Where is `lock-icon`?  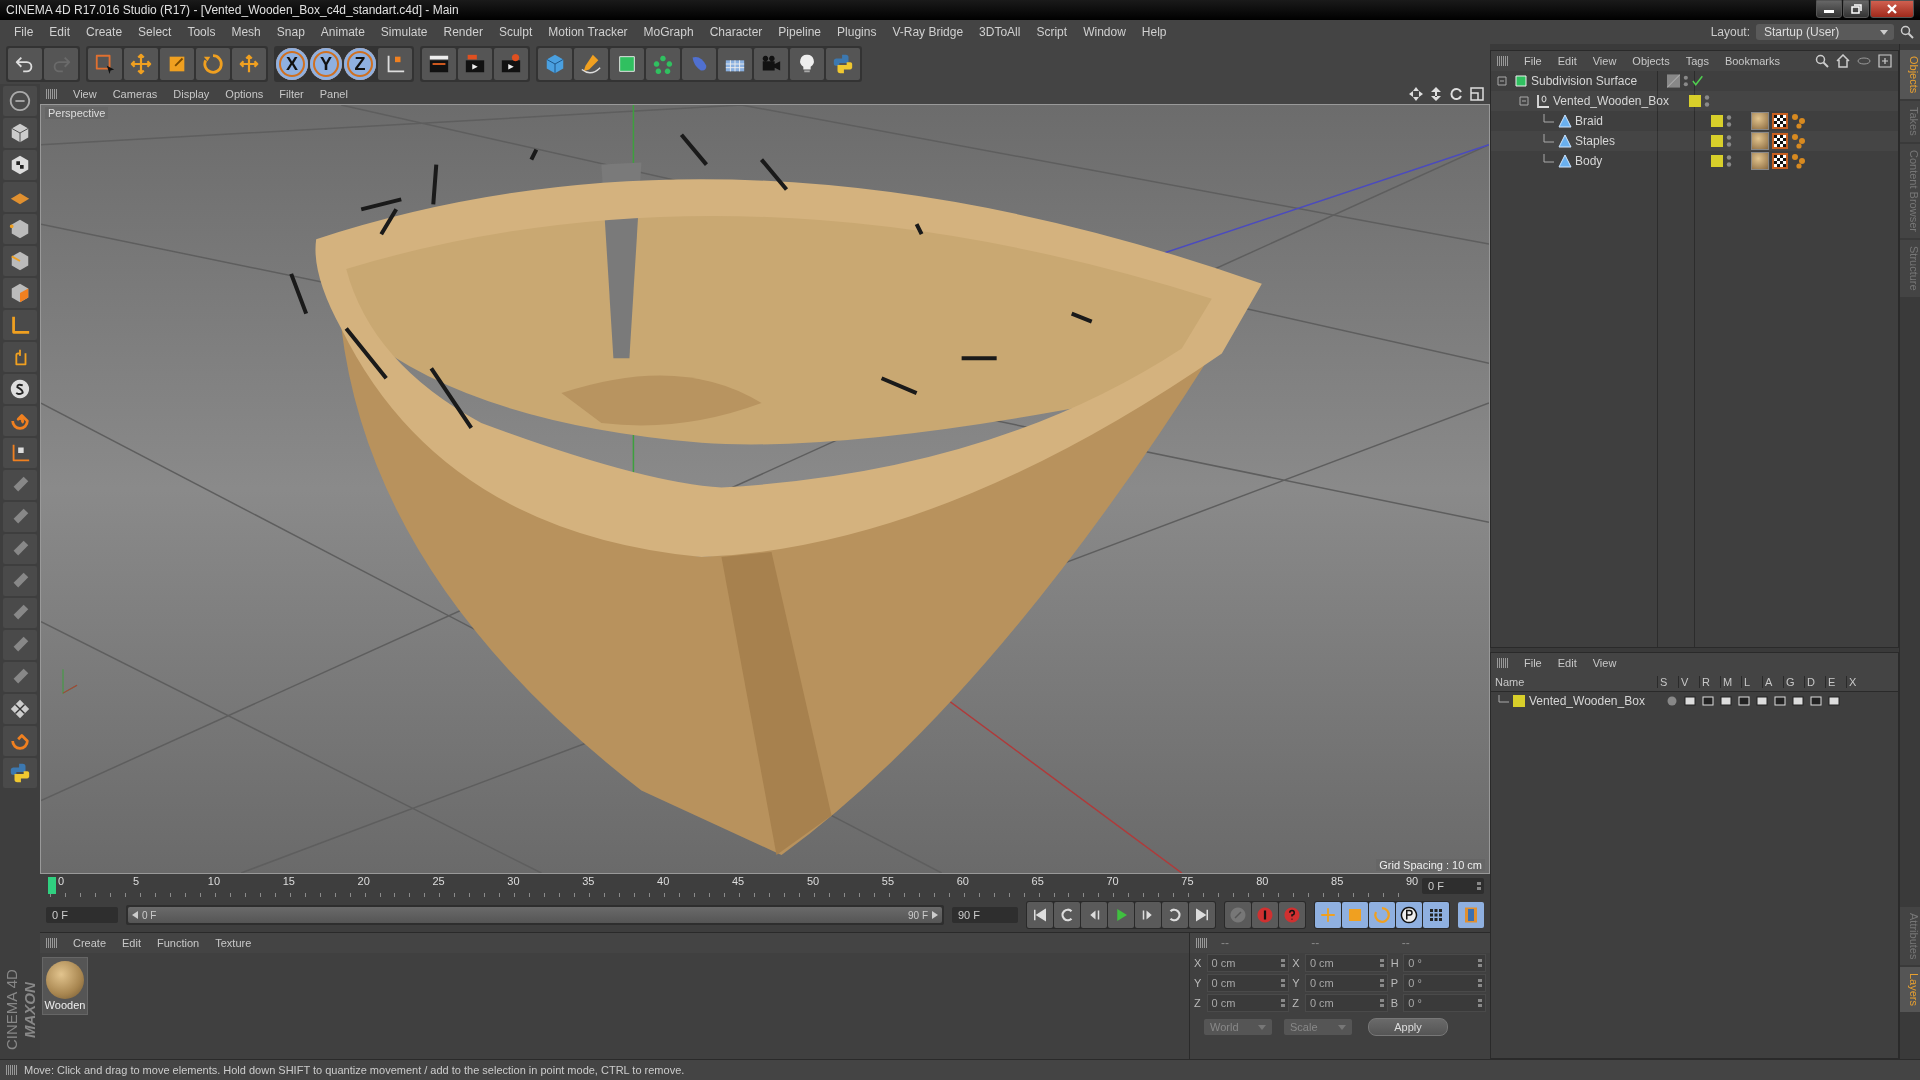 lock-icon is located at coordinates (1744, 701).